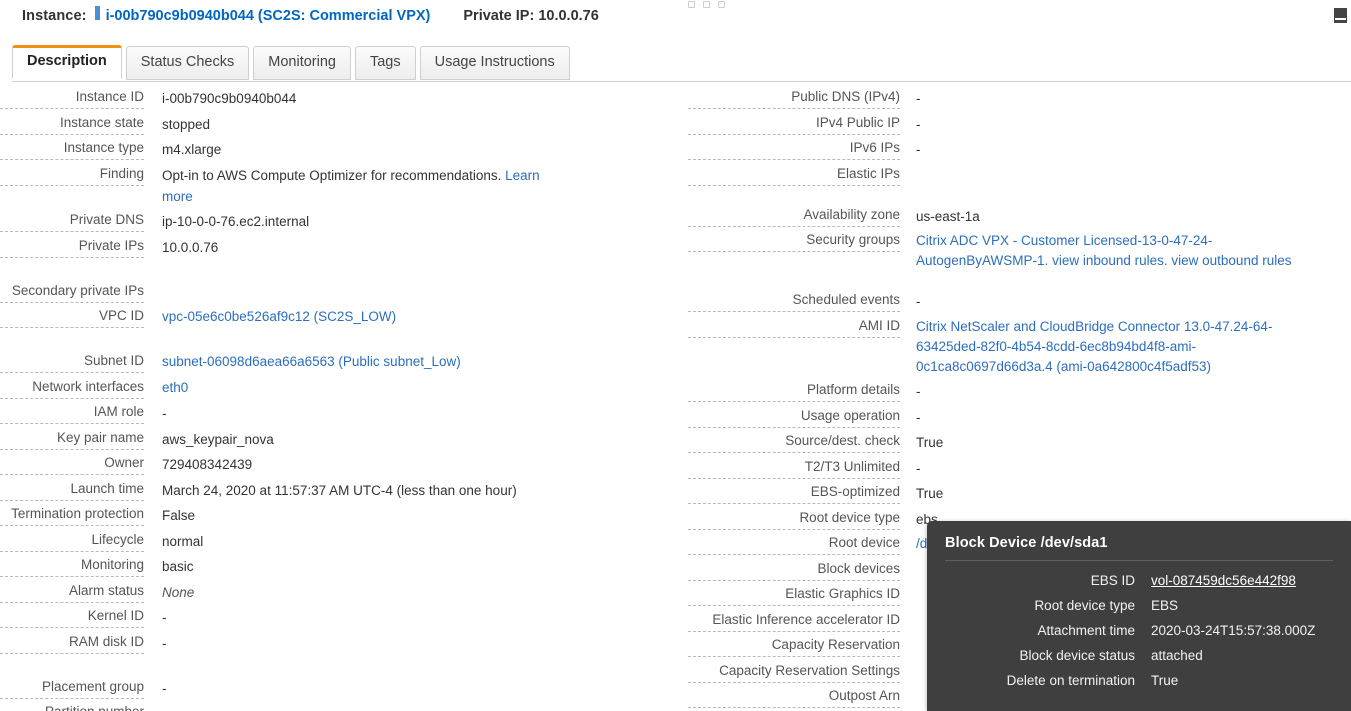 The height and width of the screenshot is (711, 1351). What do you see at coordinates (794, 544) in the screenshot?
I see `detail-key: Root device` at bounding box center [794, 544].